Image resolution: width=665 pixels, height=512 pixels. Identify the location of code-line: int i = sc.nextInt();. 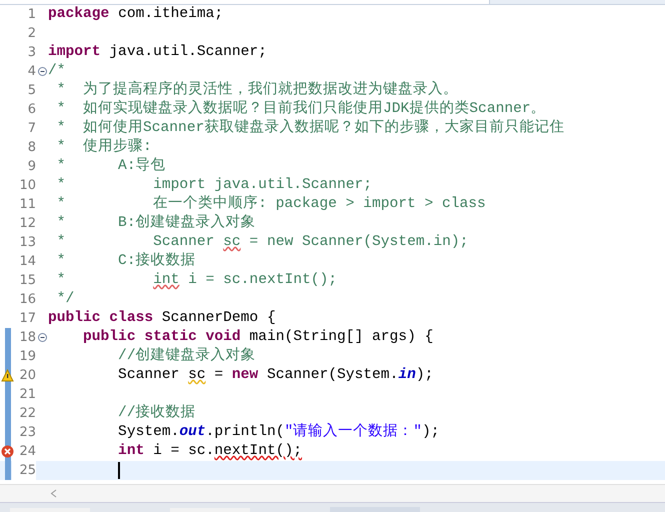
(209, 451).